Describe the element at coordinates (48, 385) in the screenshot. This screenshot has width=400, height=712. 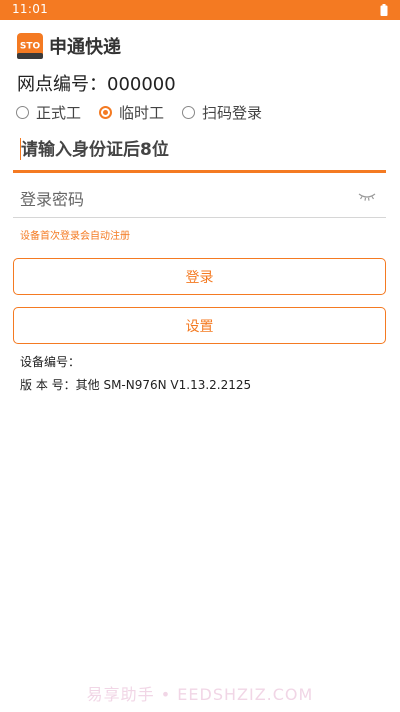
I see `version-label: 版 本 号：` at that location.